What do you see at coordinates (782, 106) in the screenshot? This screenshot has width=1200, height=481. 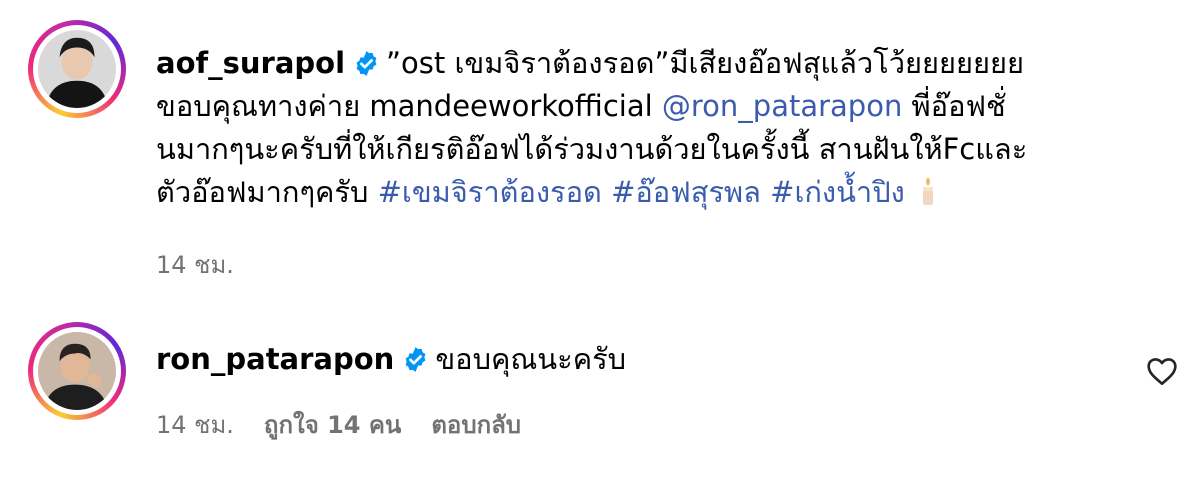 I see `mention-link: @ron_patarapon` at bounding box center [782, 106].